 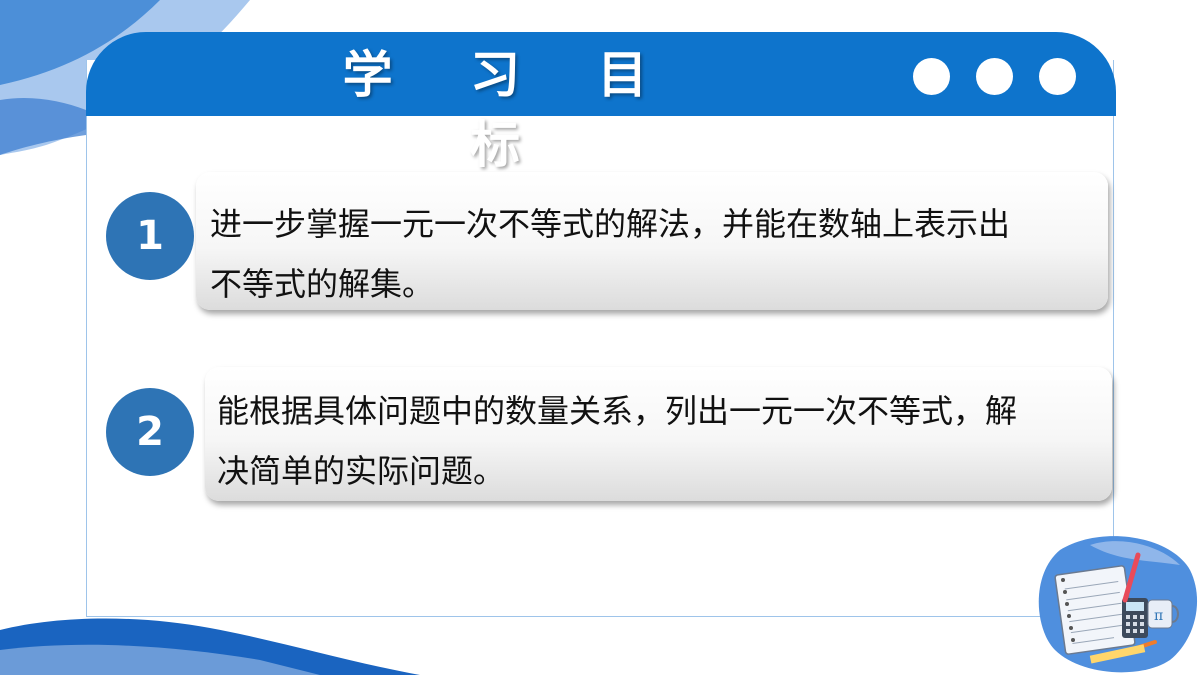 I want to click on goal-text-1-line-1: 进一步掌握一元一次不等式的解法，并能在数轴上表示出, so click(x=610, y=224).